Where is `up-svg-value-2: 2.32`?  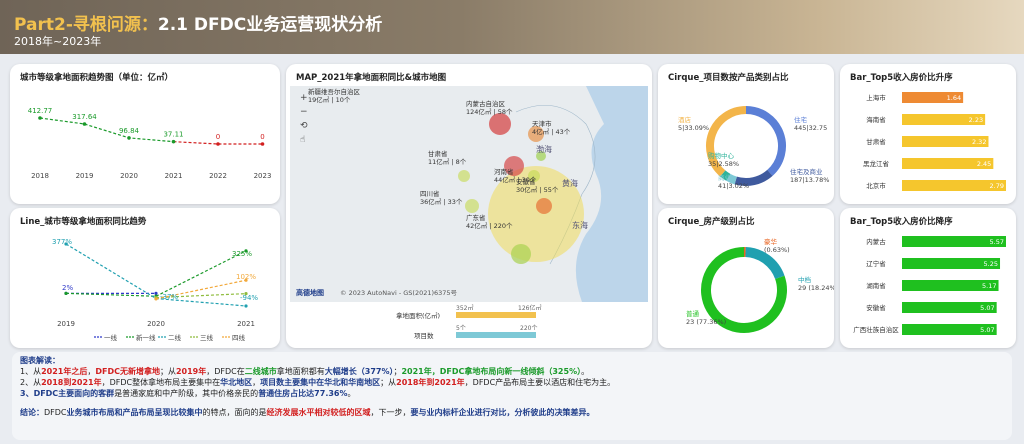 up-svg-value-2: 2.32 is located at coordinates (979, 142).